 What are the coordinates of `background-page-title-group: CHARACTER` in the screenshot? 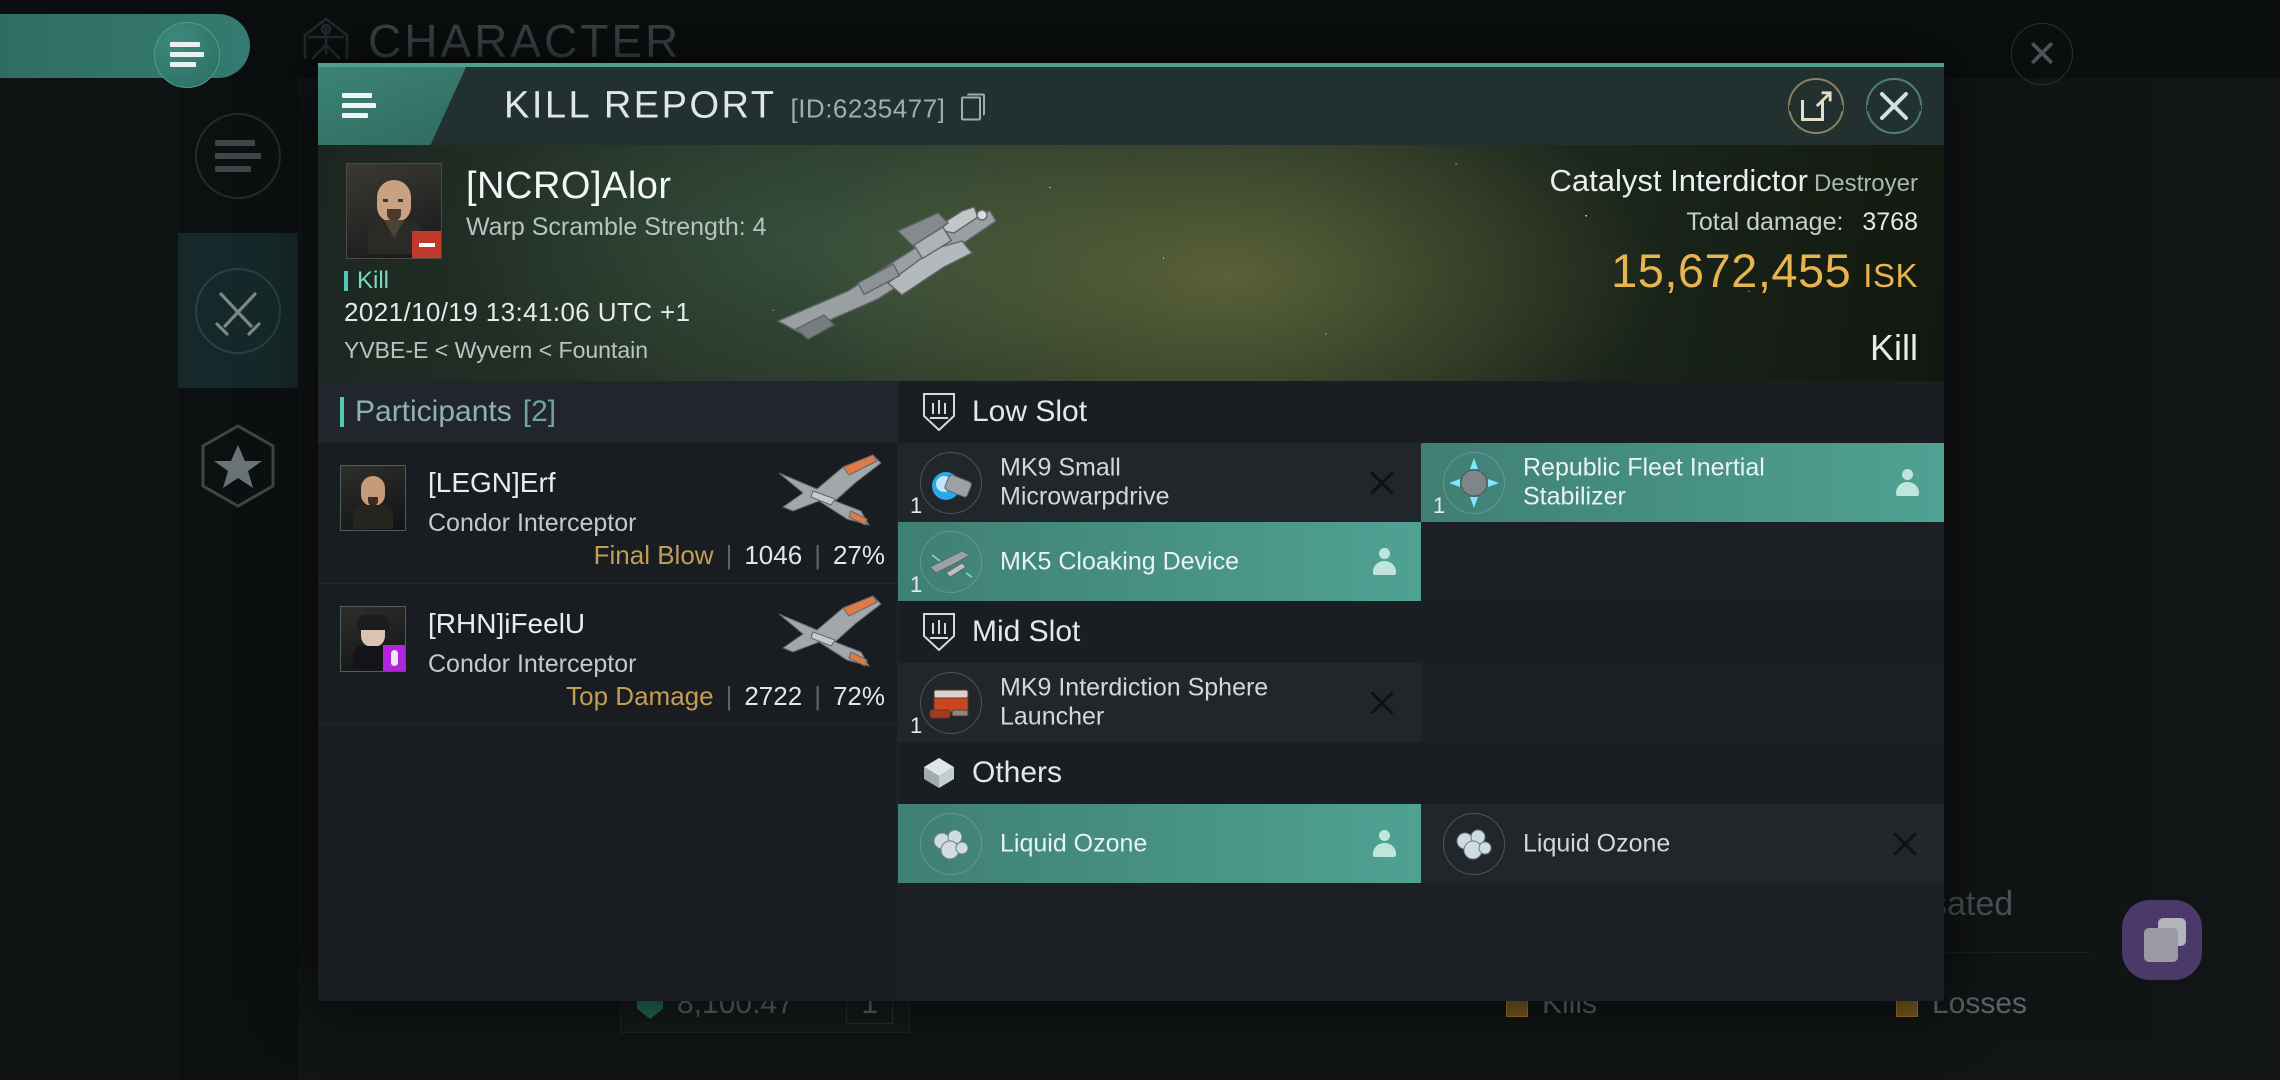 It's located at (490, 41).